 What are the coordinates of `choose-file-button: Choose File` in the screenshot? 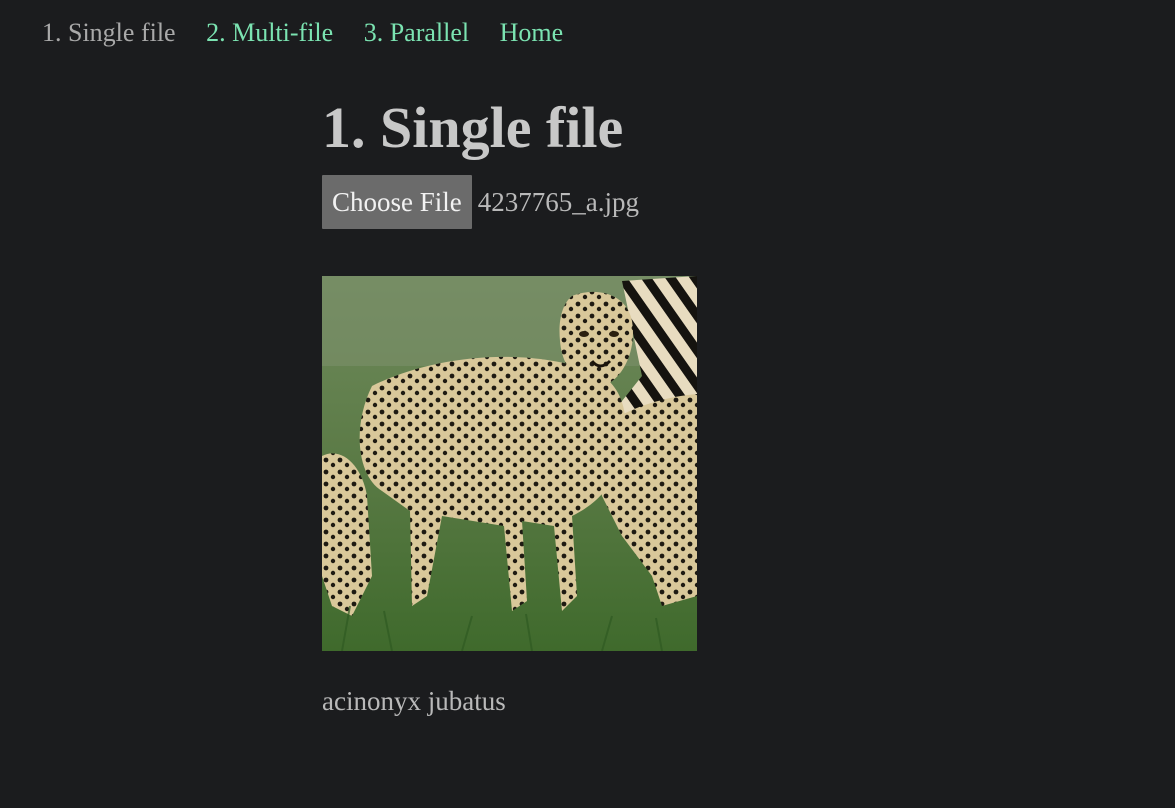 It's located at (397, 202).